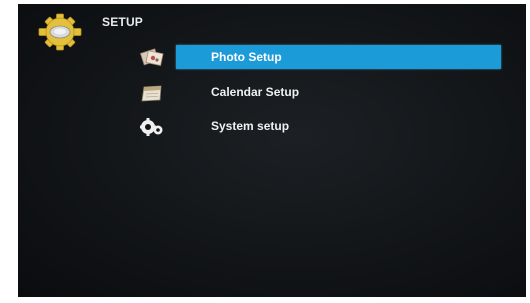  I want to click on menu-item-photo-setup: Photo Setup, so click(272, 58).